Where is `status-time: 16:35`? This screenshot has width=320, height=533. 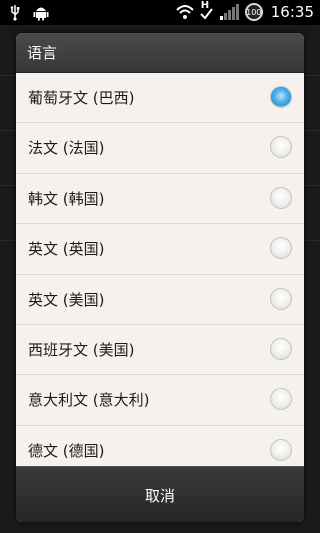 status-time: 16:35 is located at coordinates (292, 12).